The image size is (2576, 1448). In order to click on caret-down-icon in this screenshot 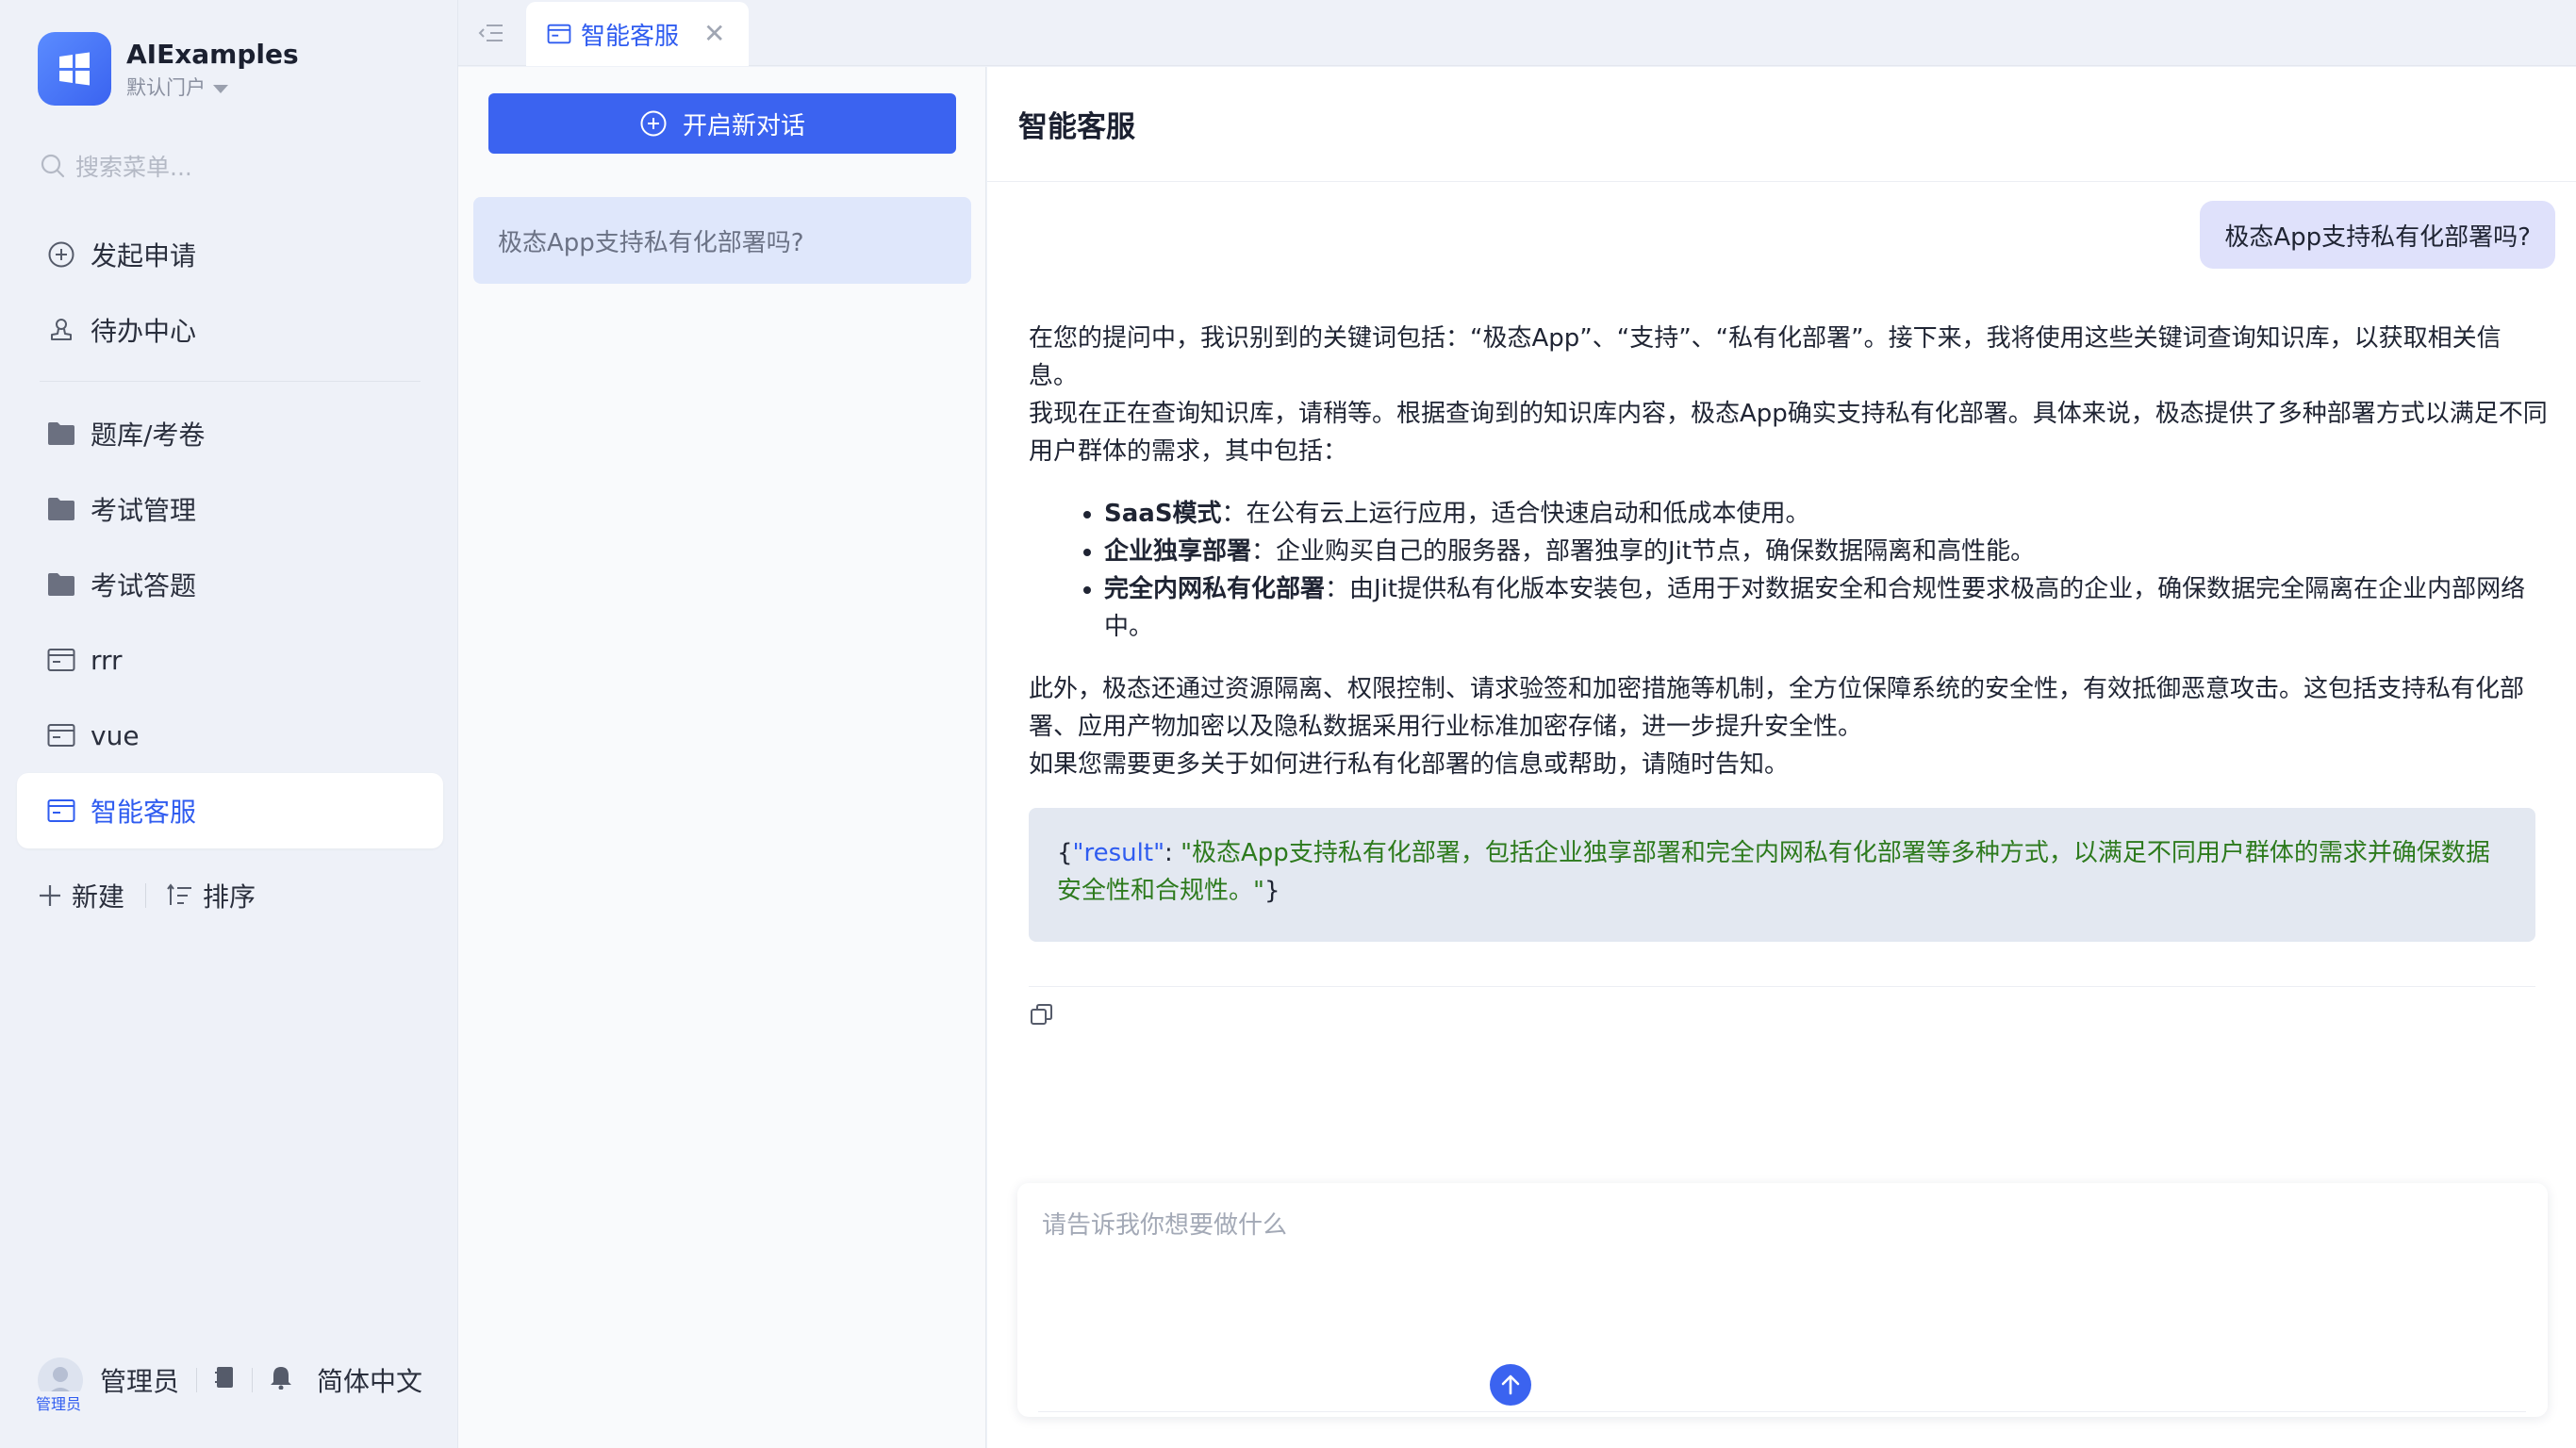, I will do `click(220, 89)`.